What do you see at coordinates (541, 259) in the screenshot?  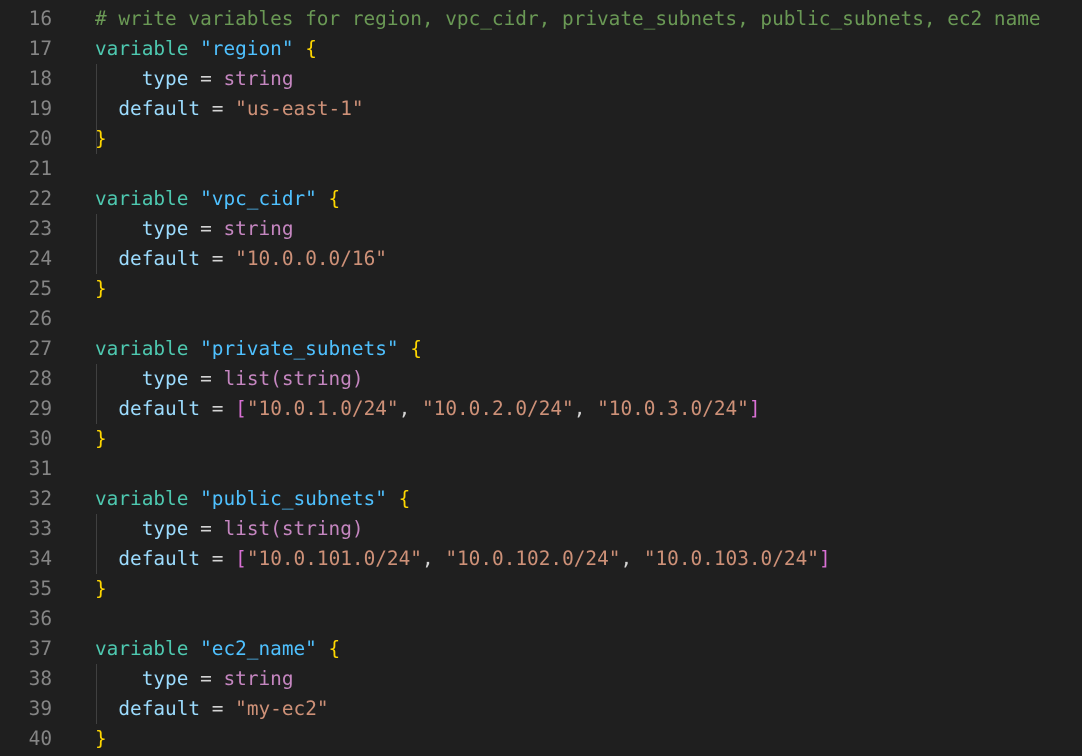 I see `code-line: 24 default = "10.0.0.0/16"` at bounding box center [541, 259].